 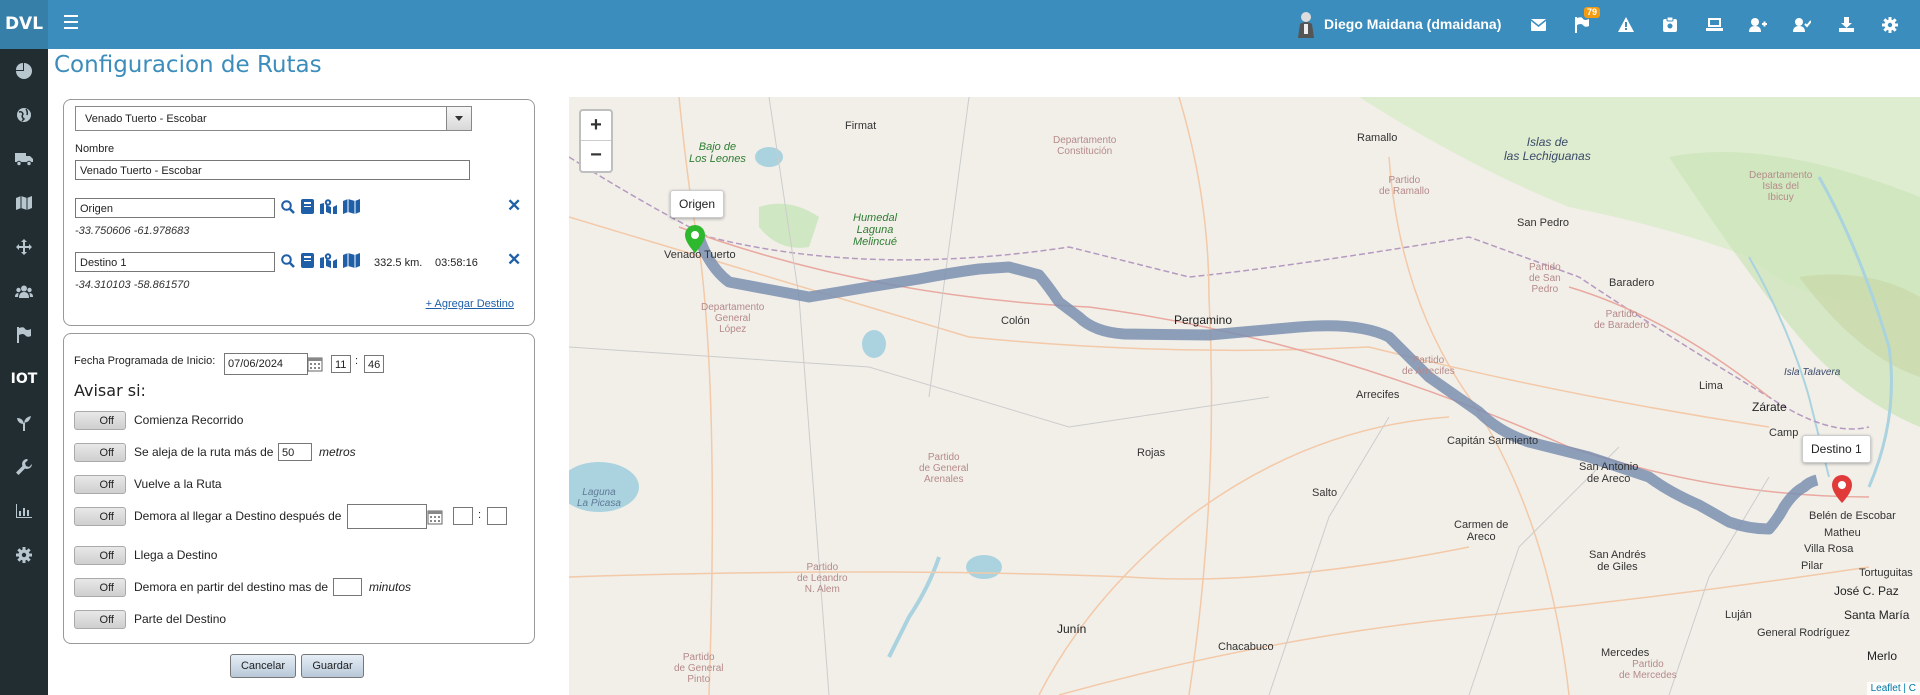 I want to click on add-destination-link: + Agregar Destino, so click(x=470, y=304).